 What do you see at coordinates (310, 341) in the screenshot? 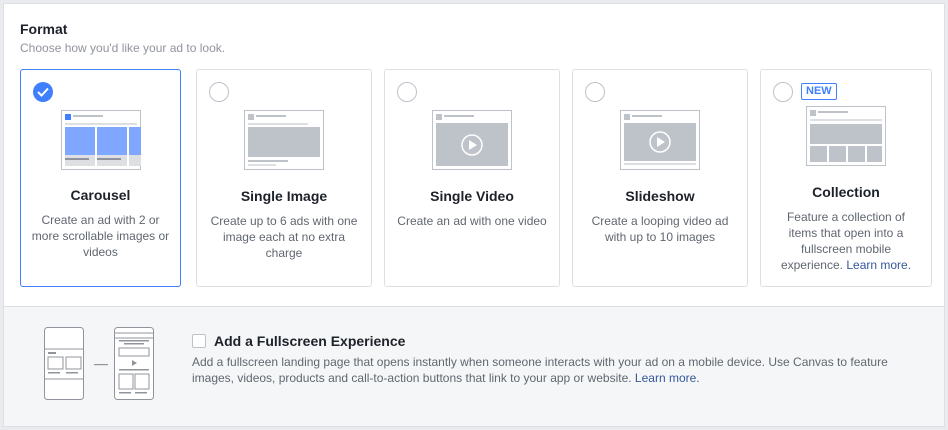
I see `fullscreen-experience-title: Add a Fullscreen Experience` at bounding box center [310, 341].